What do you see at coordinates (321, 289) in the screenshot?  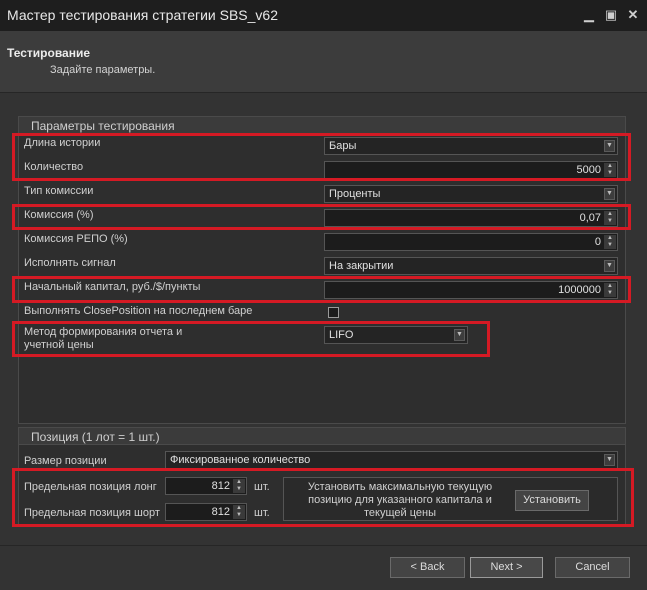 I see `highlight-capital` at bounding box center [321, 289].